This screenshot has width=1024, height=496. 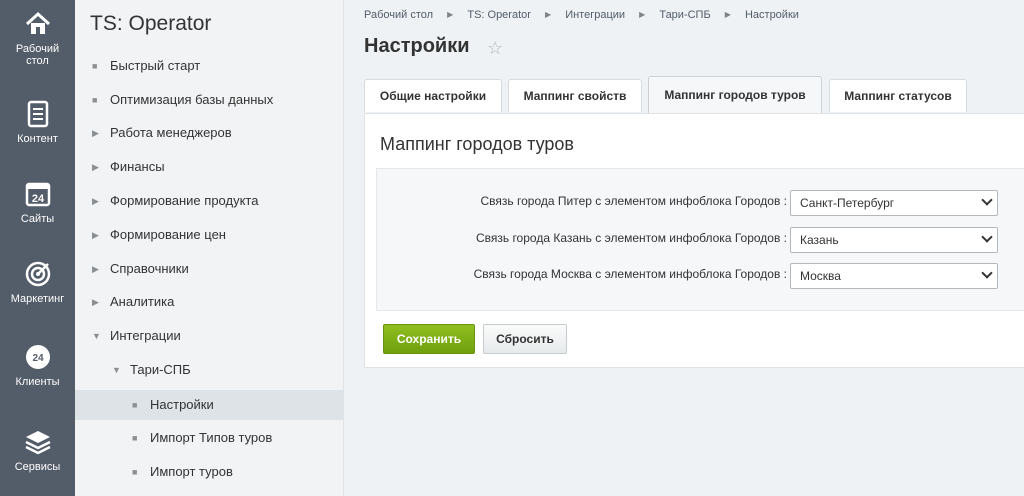 I want to click on layers-icon, so click(x=37, y=443).